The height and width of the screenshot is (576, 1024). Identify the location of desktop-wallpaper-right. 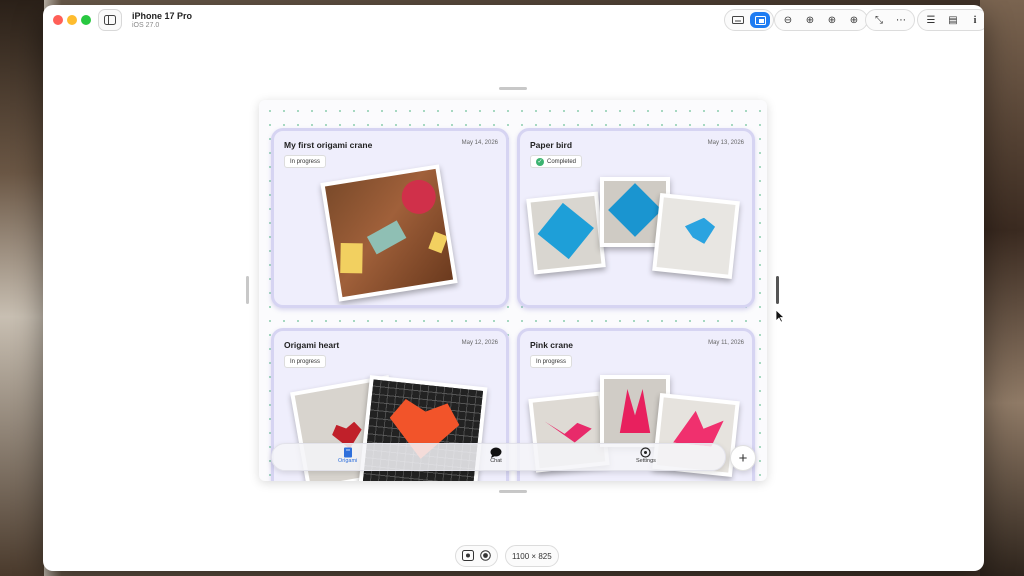
(1002, 288).